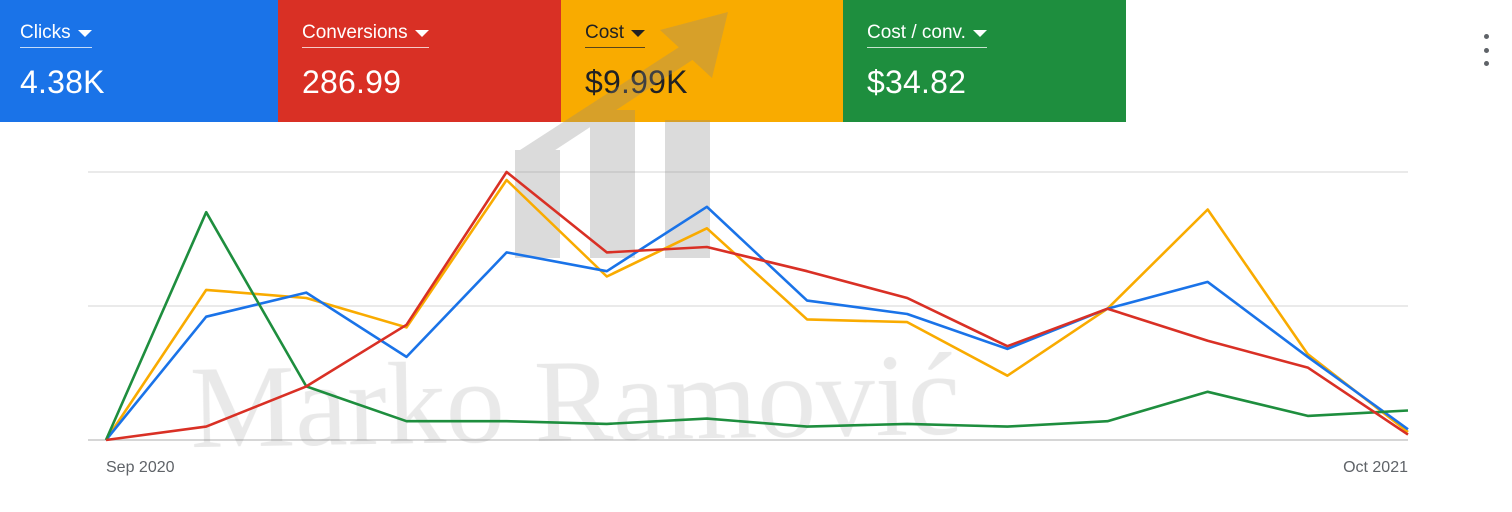 The height and width of the screenshot is (512, 1512). What do you see at coordinates (1375, 467) in the screenshot?
I see `x-tick-label: Oct 2021` at bounding box center [1375, 467].